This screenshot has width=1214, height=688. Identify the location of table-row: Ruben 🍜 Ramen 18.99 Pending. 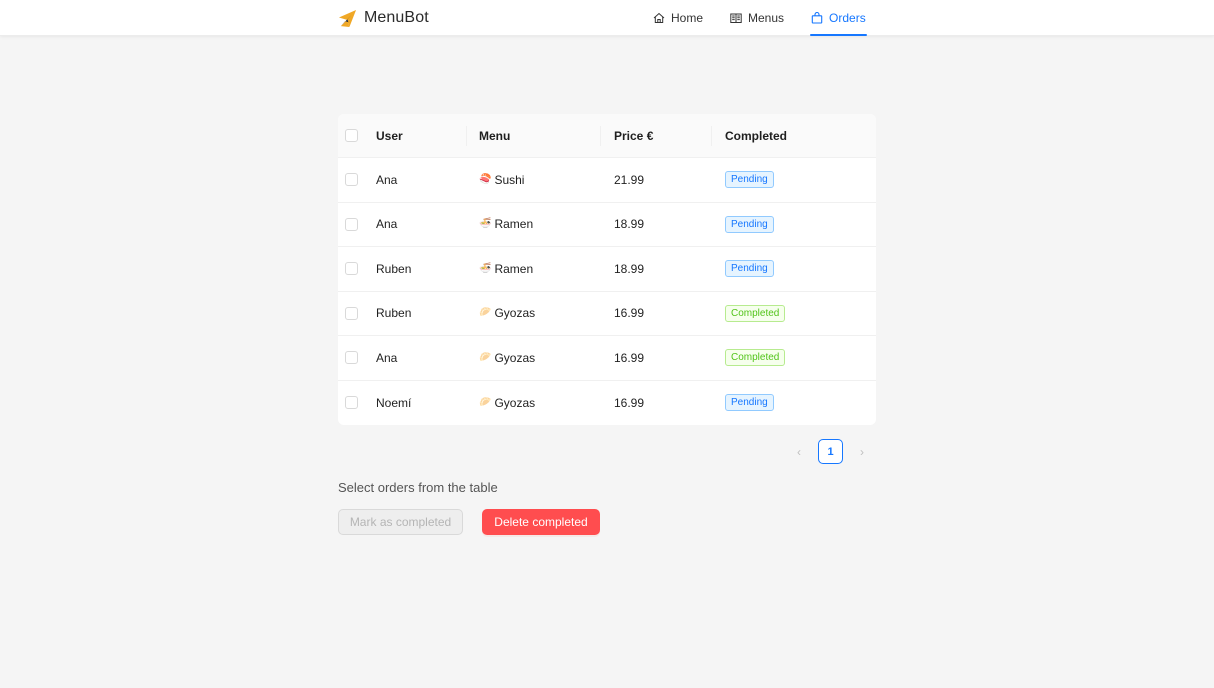
(607, 269).